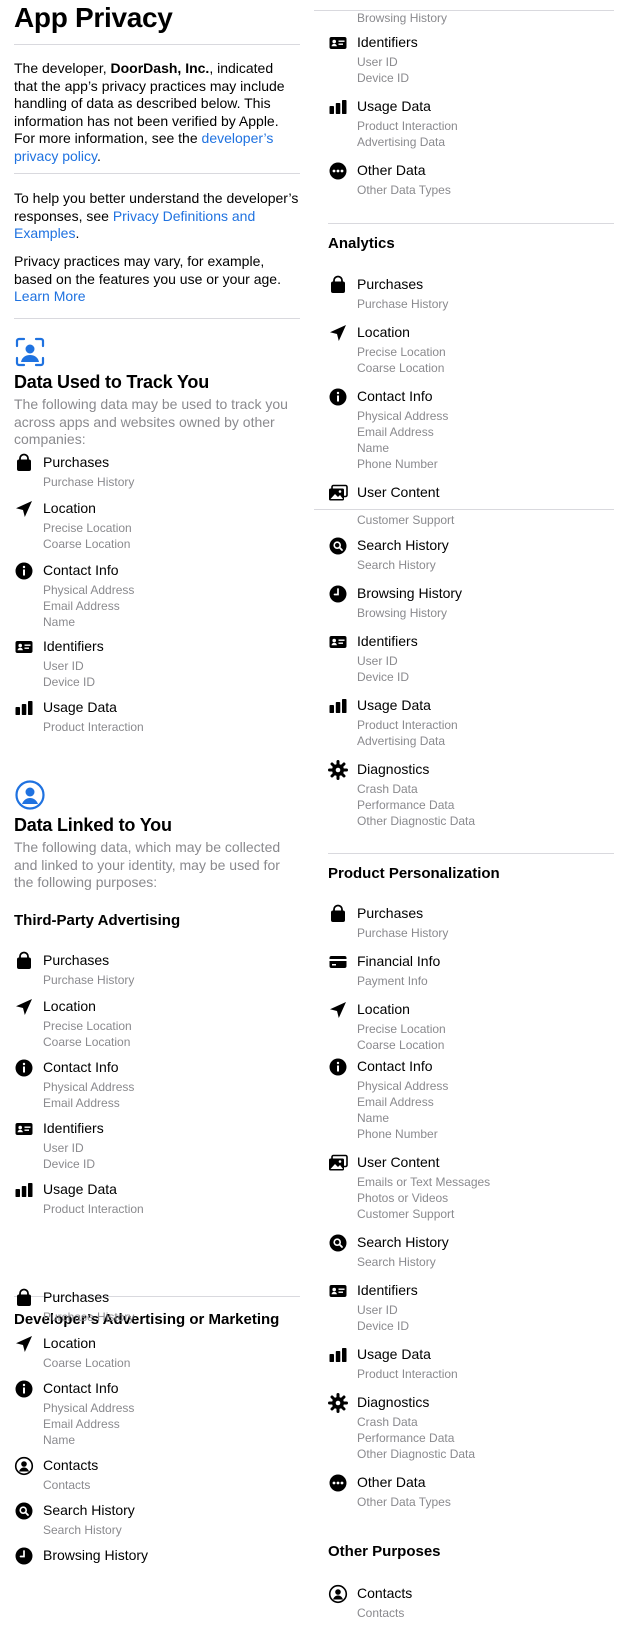  I want to click on data-type-item: Search History, so click(82, 1530).